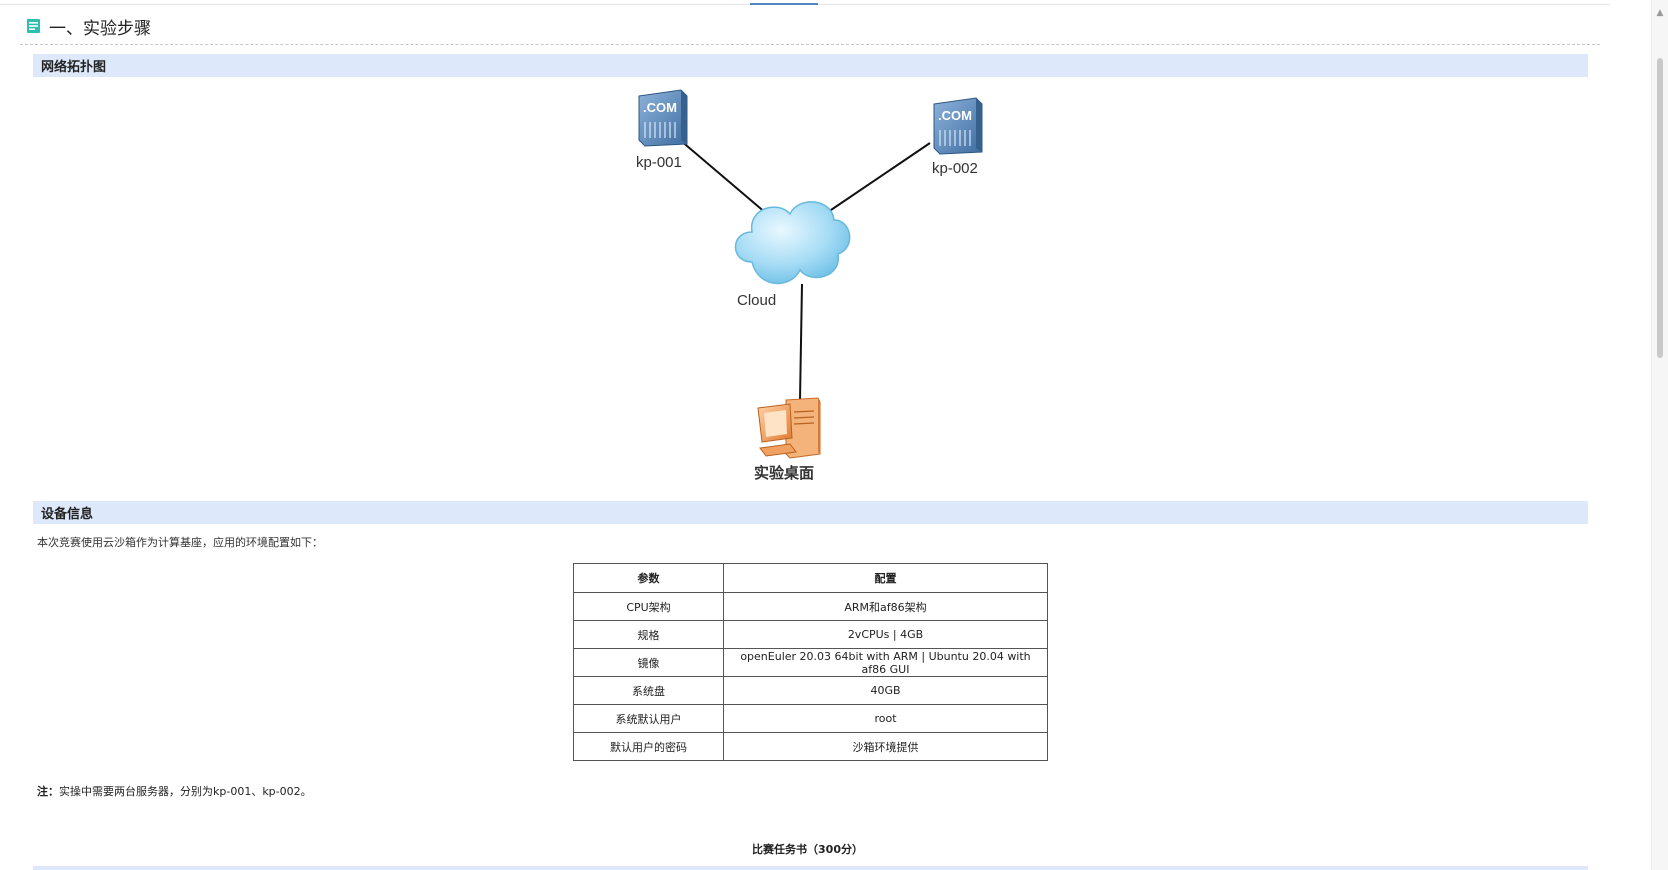  I want to click on table-row: 默认用户的密码 沙箱环境提供, so click(810, 746).